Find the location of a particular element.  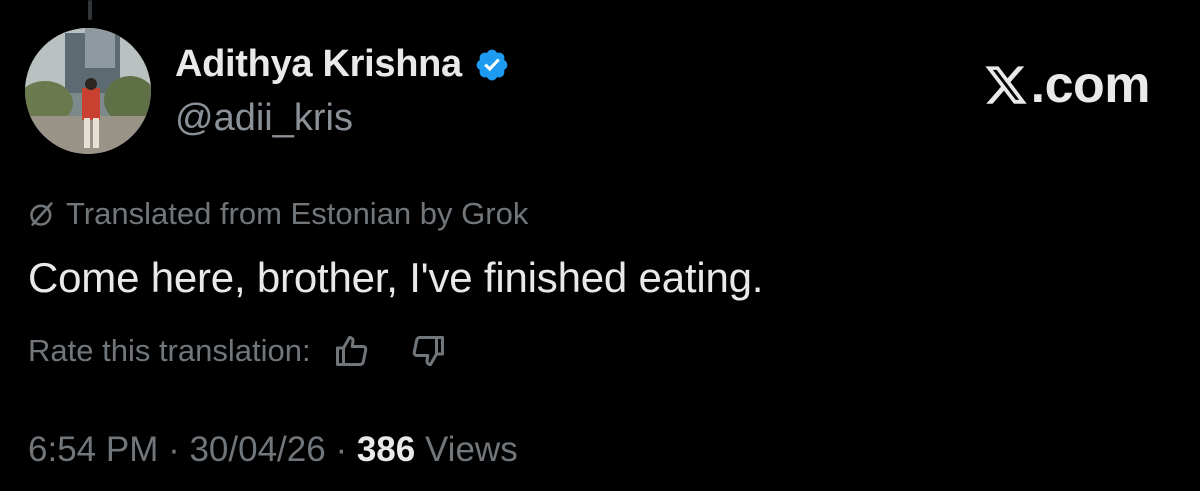

author-handle: @adii_kris is located at coordinates (264, 118).